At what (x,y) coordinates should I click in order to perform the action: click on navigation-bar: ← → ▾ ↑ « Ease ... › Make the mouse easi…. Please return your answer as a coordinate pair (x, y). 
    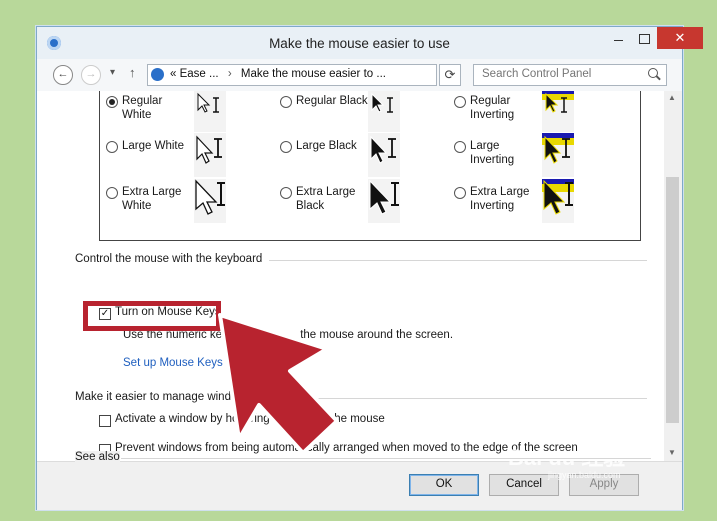
    Looking at the image, I should click on (359, 75).